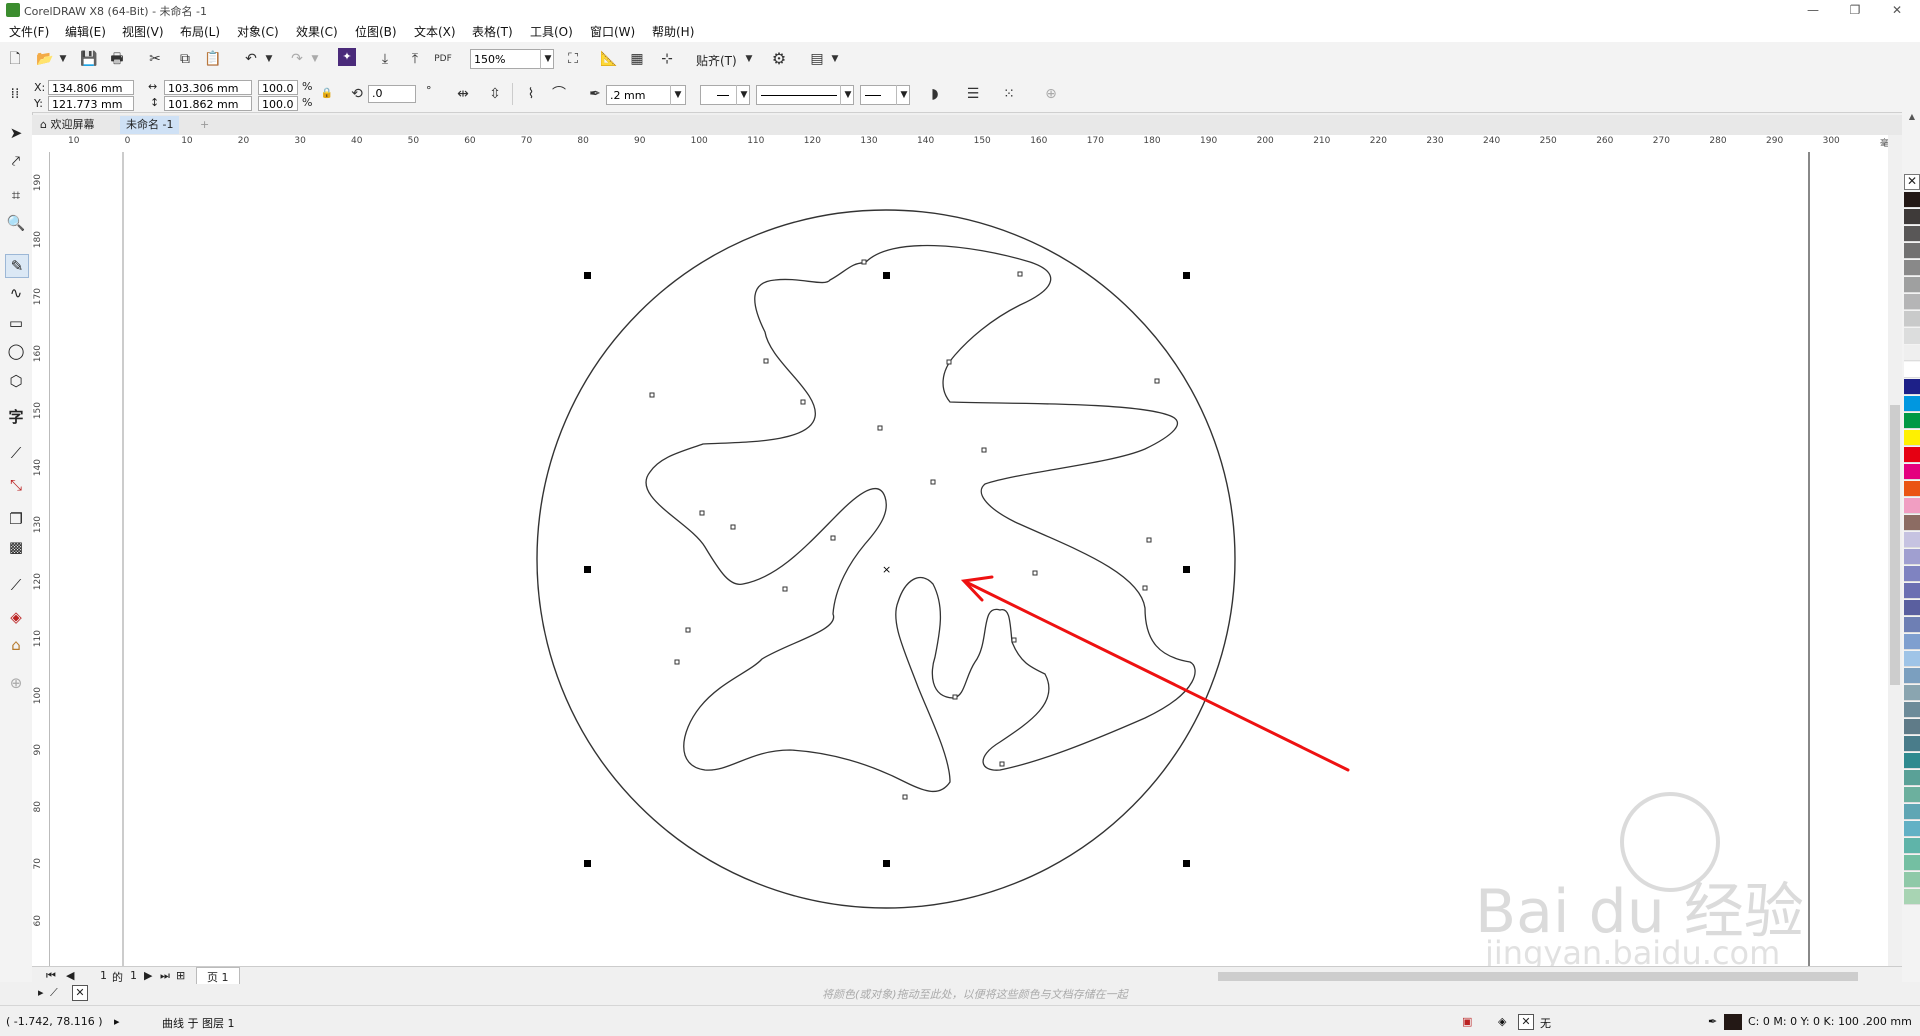 This screenshot has width=1920, height=1036. I want to click on show-grid-icon: ▦, so click(637, 59).